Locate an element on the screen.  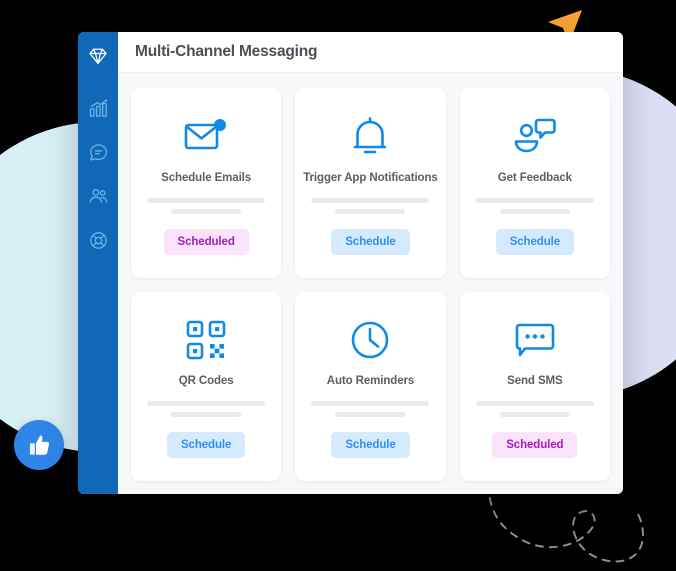
card-auto-reminders: Auto Reminders Schedule is located at coordinates (370, 386).